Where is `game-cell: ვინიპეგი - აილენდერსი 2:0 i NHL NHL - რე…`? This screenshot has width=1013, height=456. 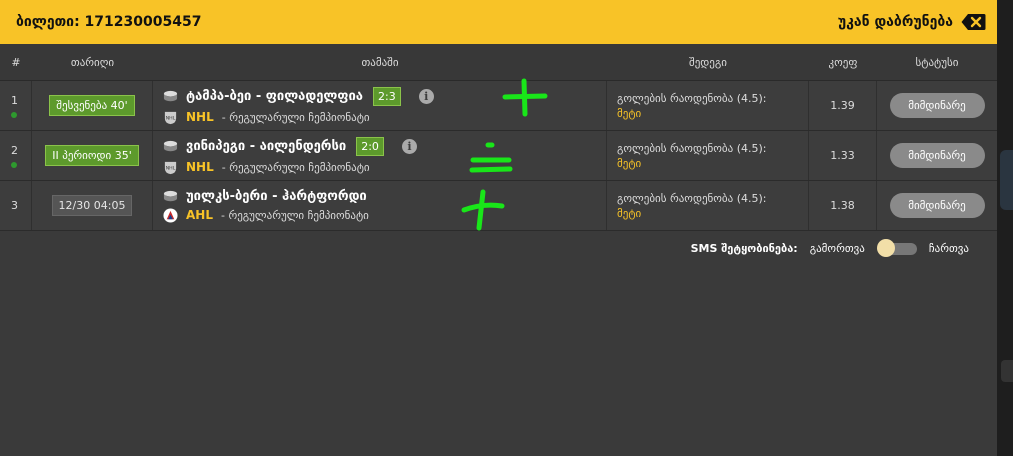
game-cell: ვინიპეგი - აილენდერსი 2:0 i NHL NHL - რე… is located at coordinates (380, 155).